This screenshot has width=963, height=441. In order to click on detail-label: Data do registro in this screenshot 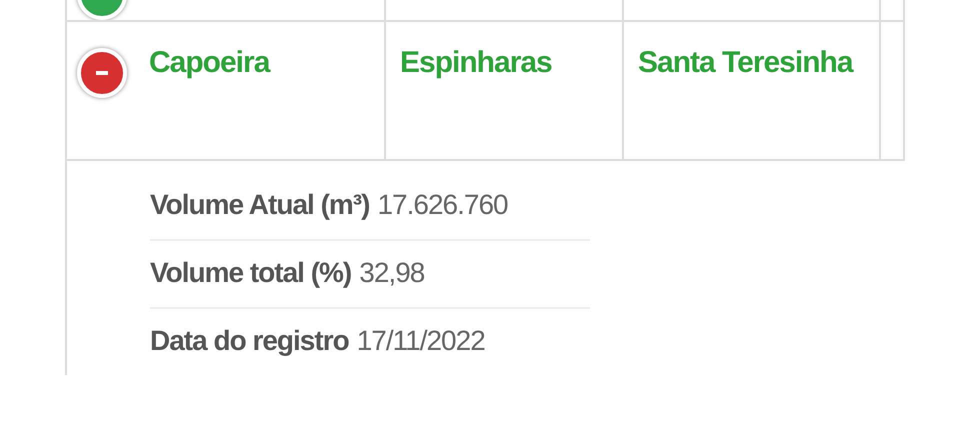, I will do `click(249, 340)`.